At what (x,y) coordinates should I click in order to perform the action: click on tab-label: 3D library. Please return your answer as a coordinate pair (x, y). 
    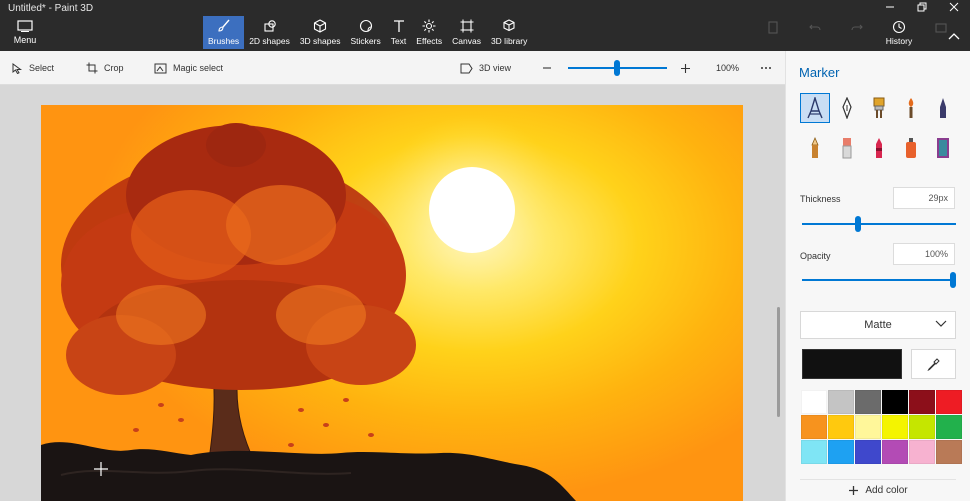
    Looking at the image, I should click on (509, 41).